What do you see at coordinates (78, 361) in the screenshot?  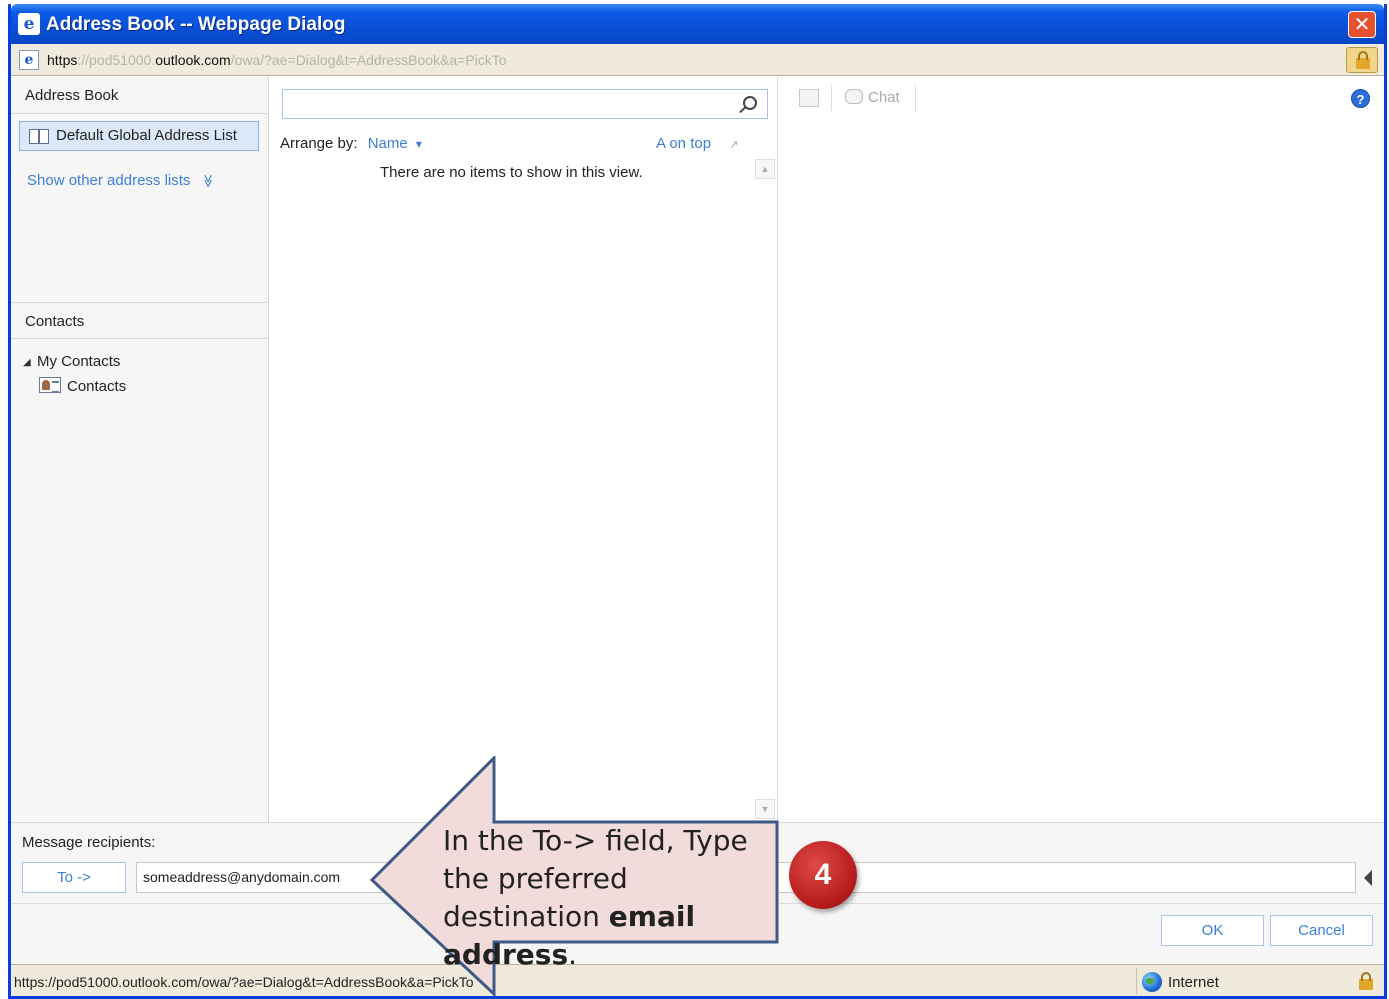 I see `tree-item-my-contacts: My Contacts` at bounding box center [78, 361].